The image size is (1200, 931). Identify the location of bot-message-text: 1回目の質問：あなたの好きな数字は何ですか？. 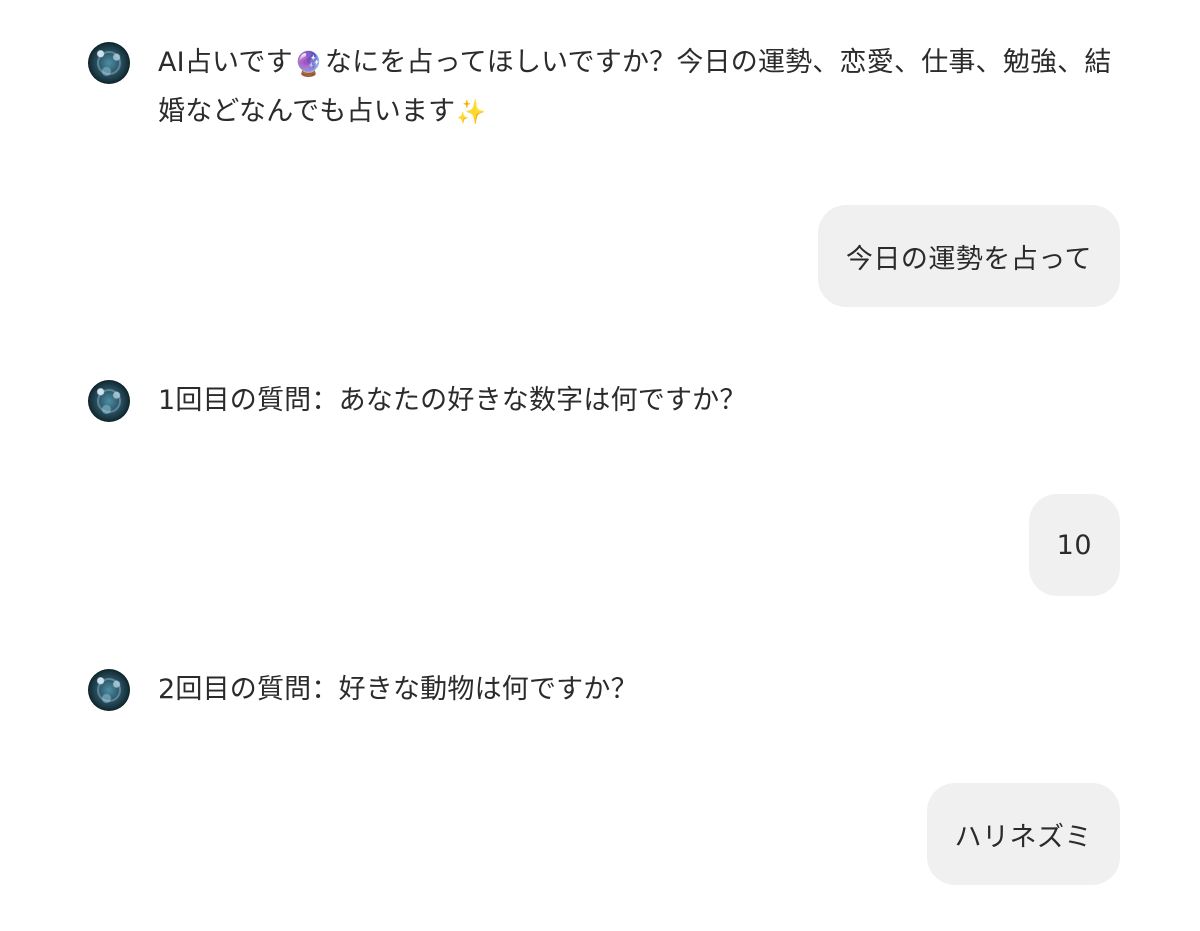
(452, 400).